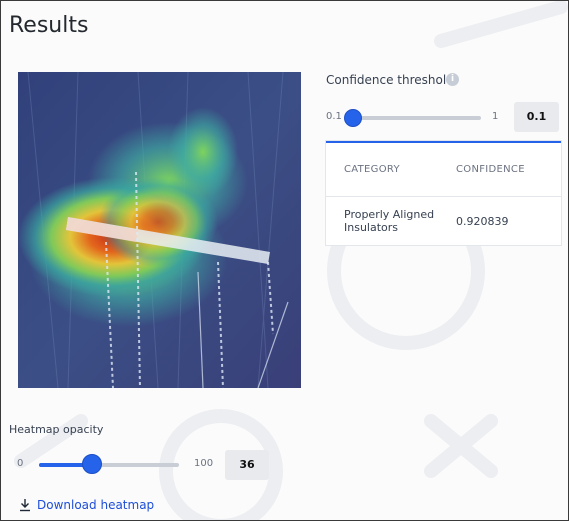 This screenshot has height=521, width=569. I want to click on confidence-threshold-label: Confidence threshold, so click(390, 80).